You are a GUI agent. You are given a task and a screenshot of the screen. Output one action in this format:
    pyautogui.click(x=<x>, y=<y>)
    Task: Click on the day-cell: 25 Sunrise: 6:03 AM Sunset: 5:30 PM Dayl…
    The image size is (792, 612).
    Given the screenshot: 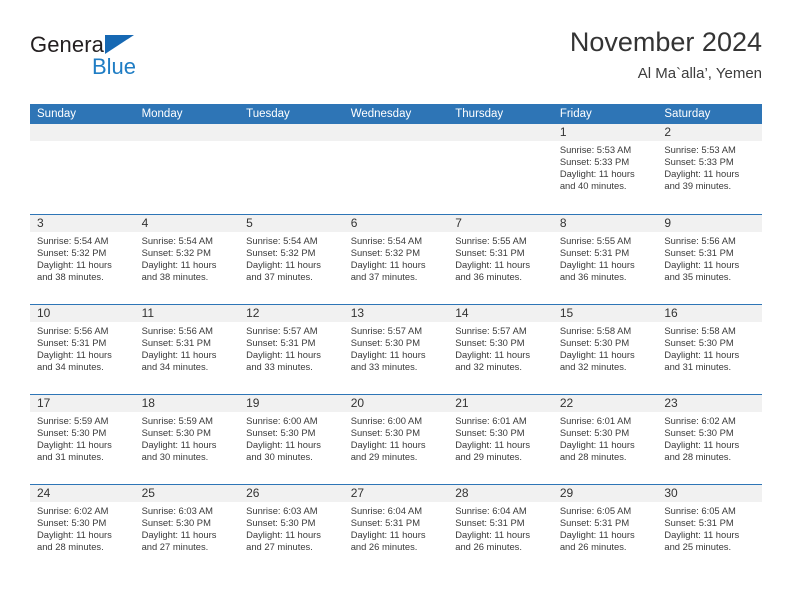 What is the action you would take?
    pyautogui.click(x=187, y=528)
    